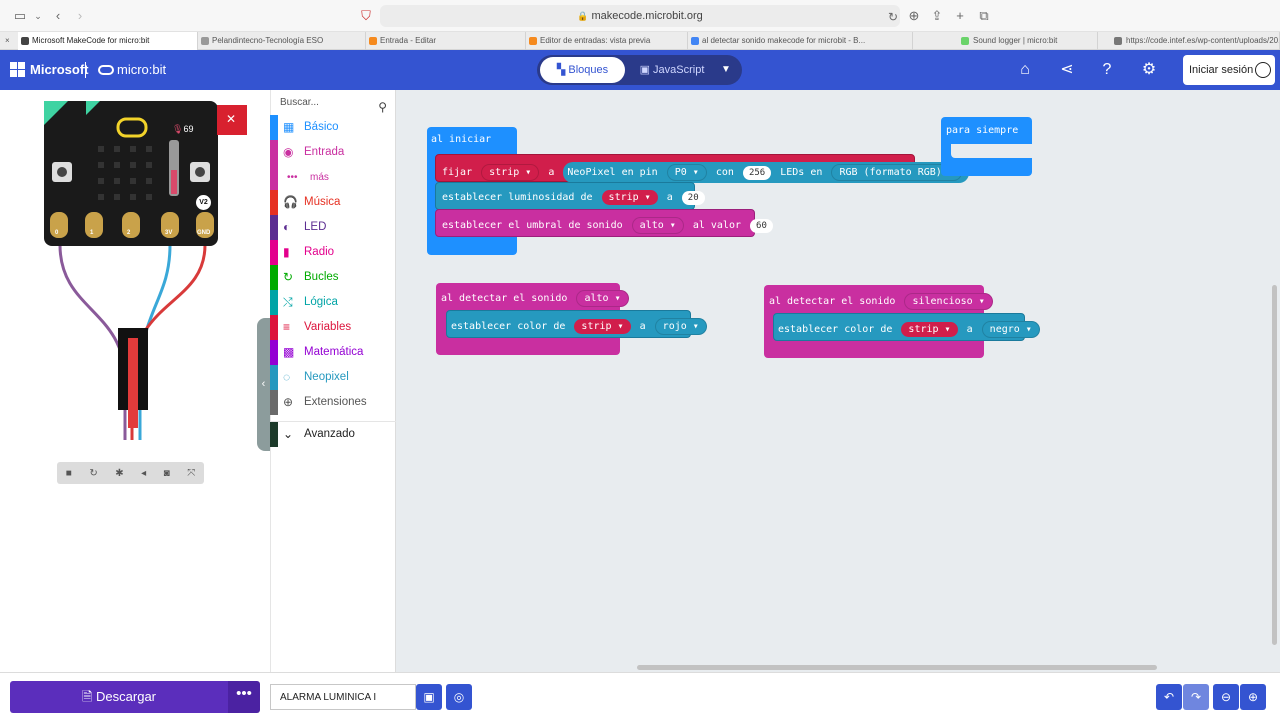 The width and height of the screenshot is (1280, 720). Describe the element at coordinates (646, 70) in the screenshot. I see `js-icon: ▣` at that location.